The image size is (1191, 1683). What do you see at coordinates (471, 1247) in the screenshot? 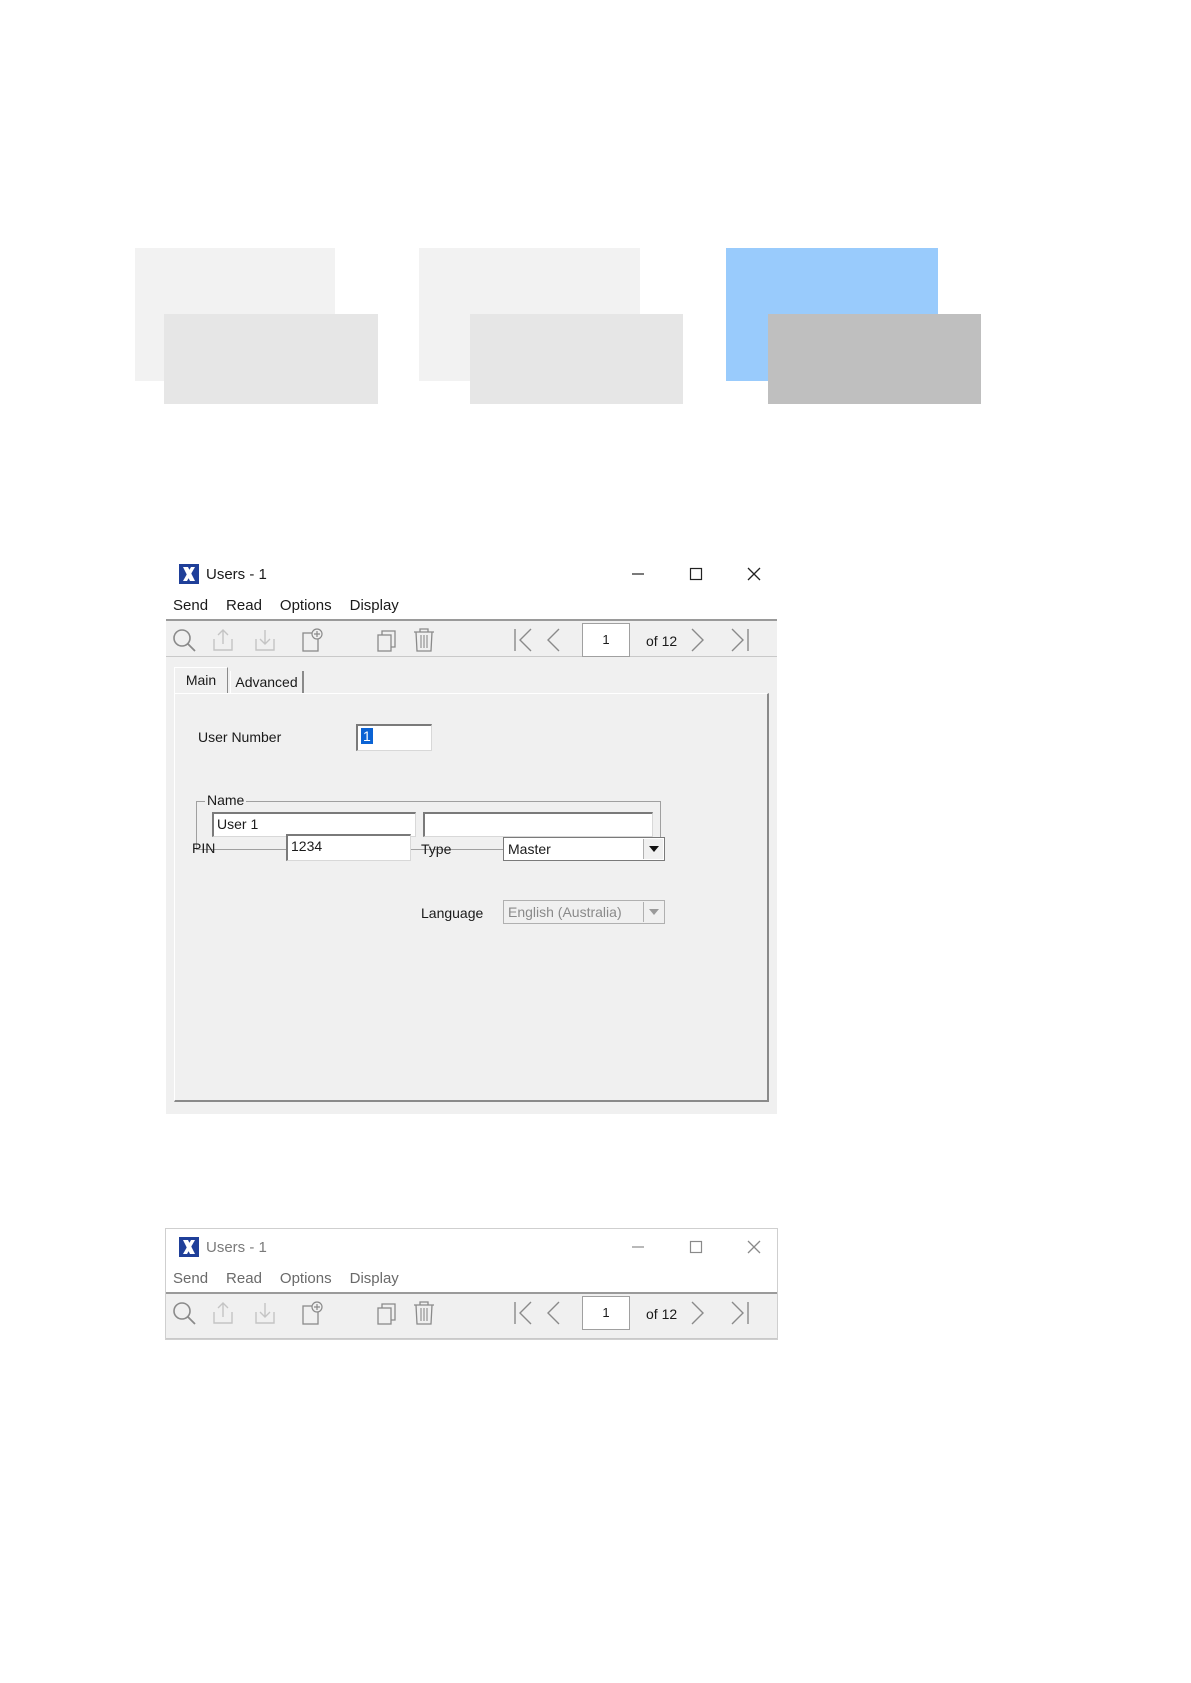
I see `title-bar-inactive: Users - 1` at bounding box center [471, 1247].